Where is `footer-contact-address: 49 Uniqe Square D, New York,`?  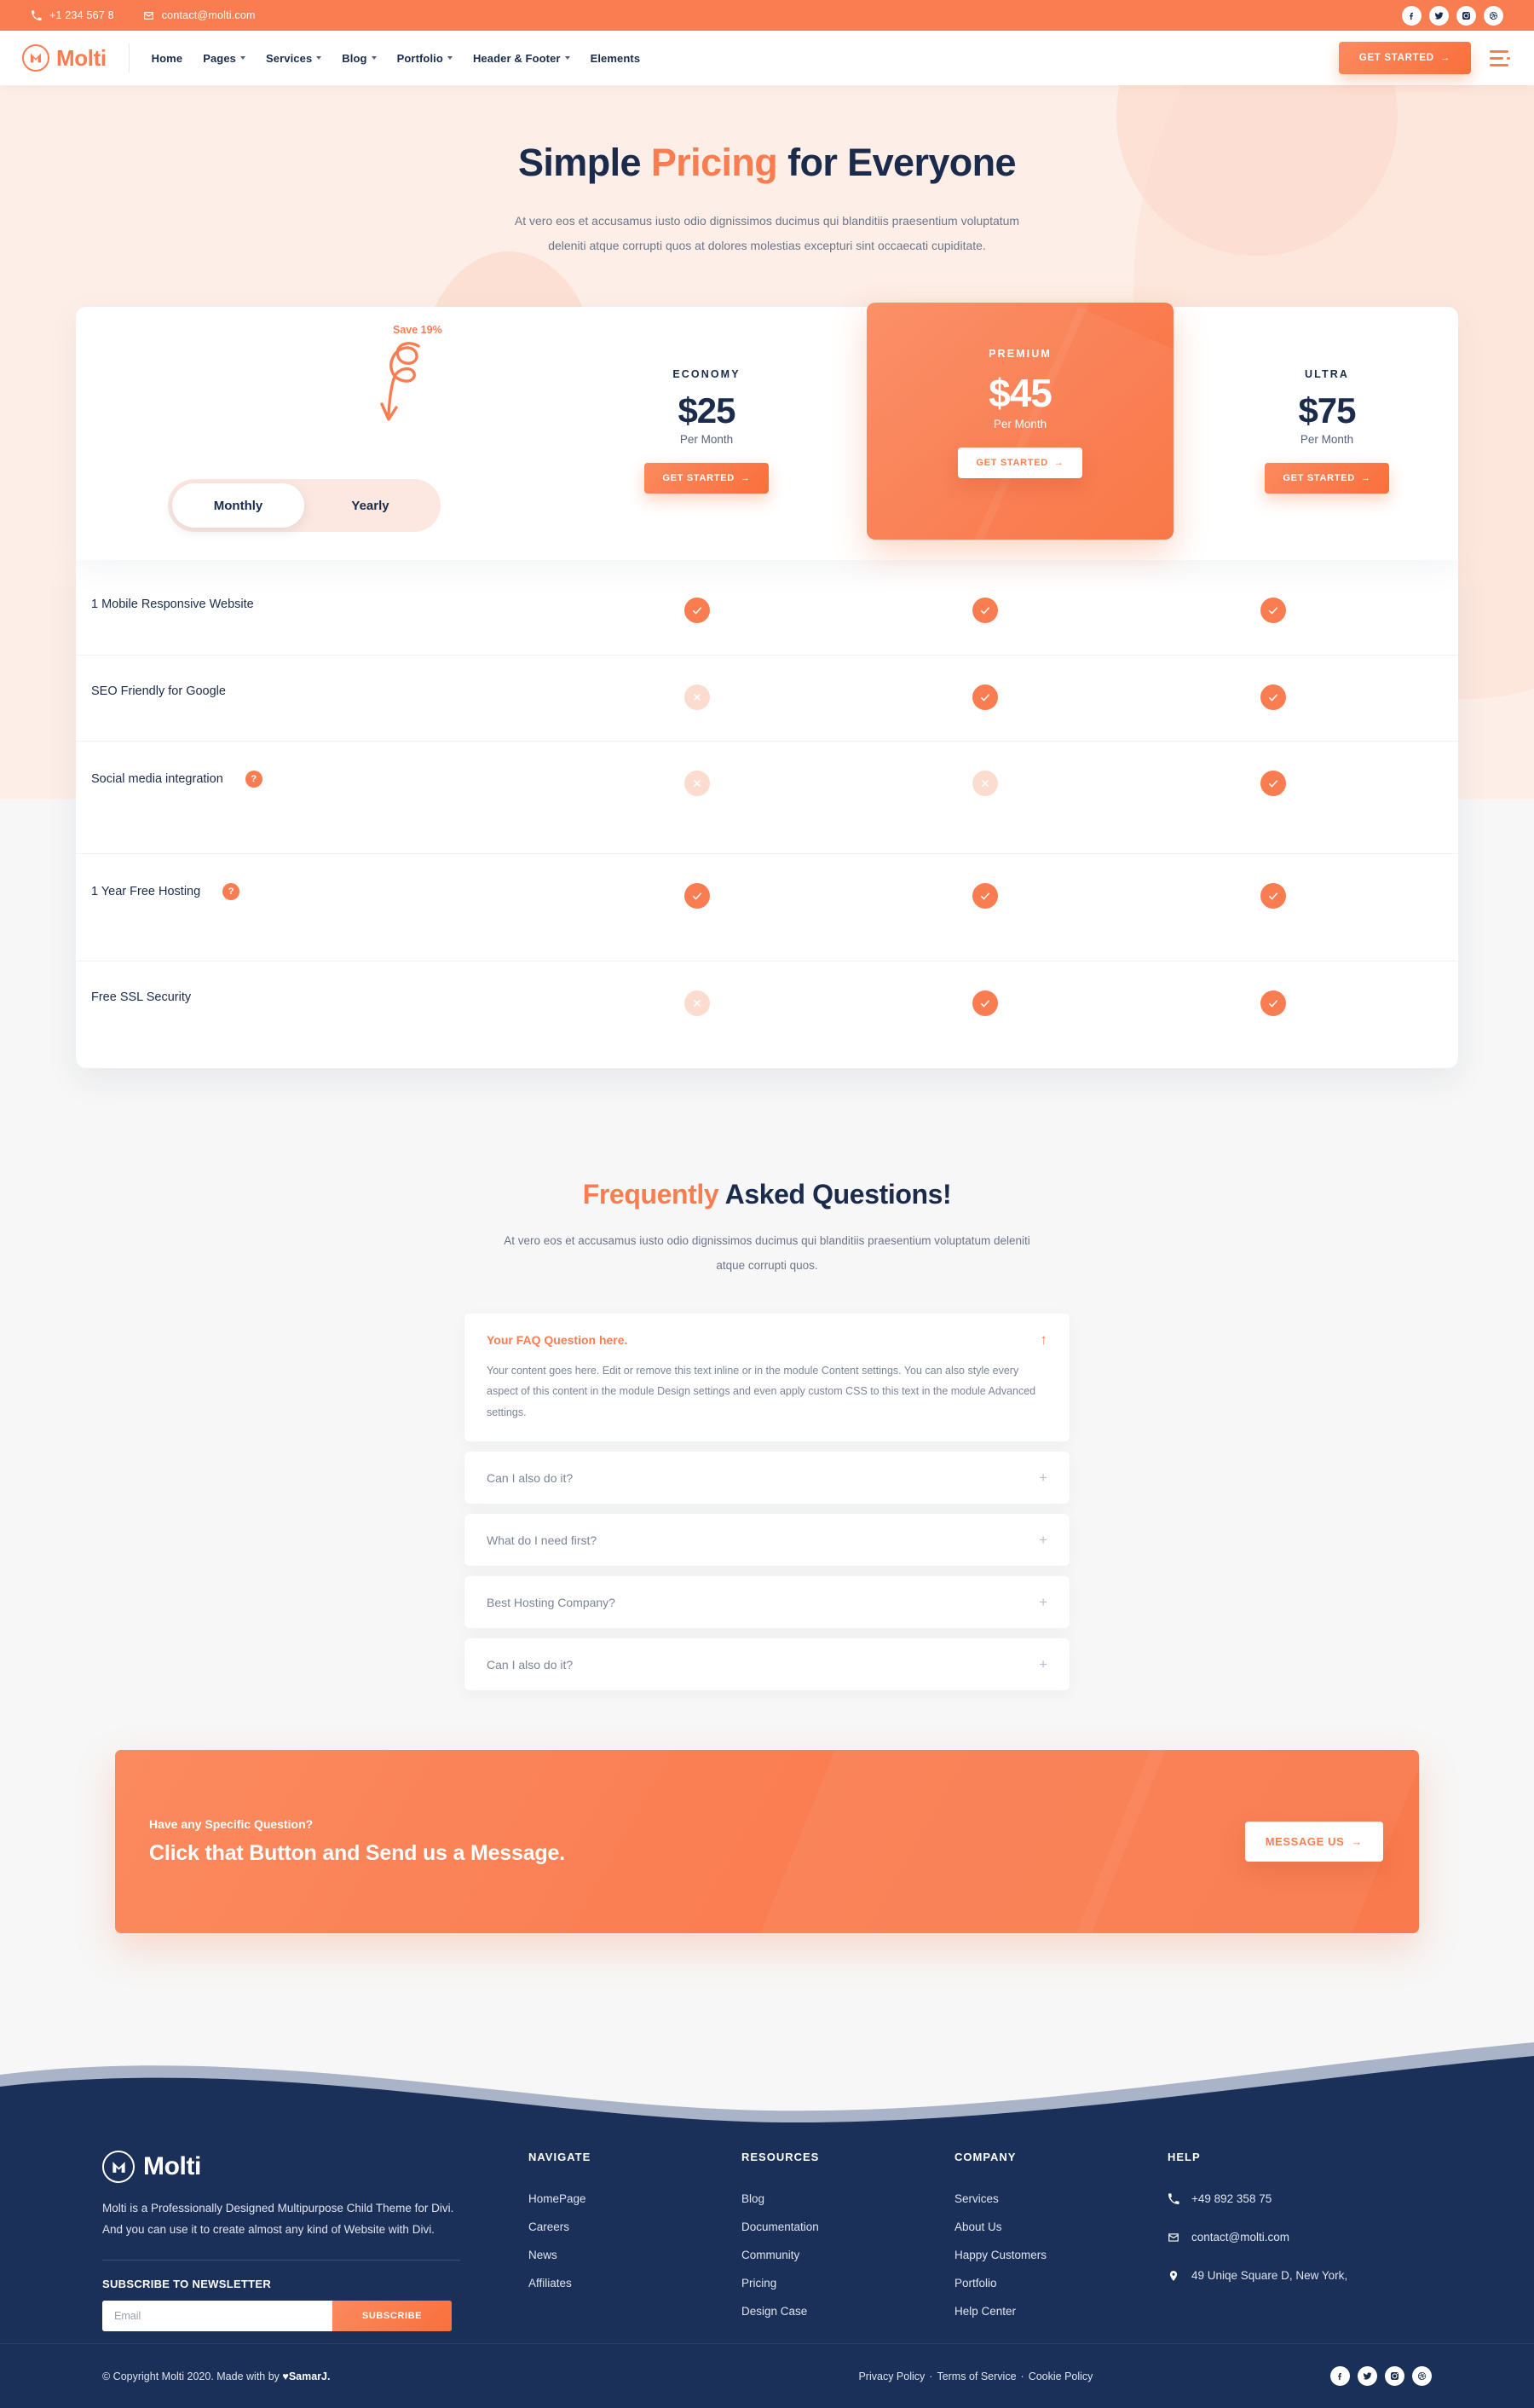 footer-contact-address: 49 Uniqe Square D, New York, is located at coordinates (1295, 2275).